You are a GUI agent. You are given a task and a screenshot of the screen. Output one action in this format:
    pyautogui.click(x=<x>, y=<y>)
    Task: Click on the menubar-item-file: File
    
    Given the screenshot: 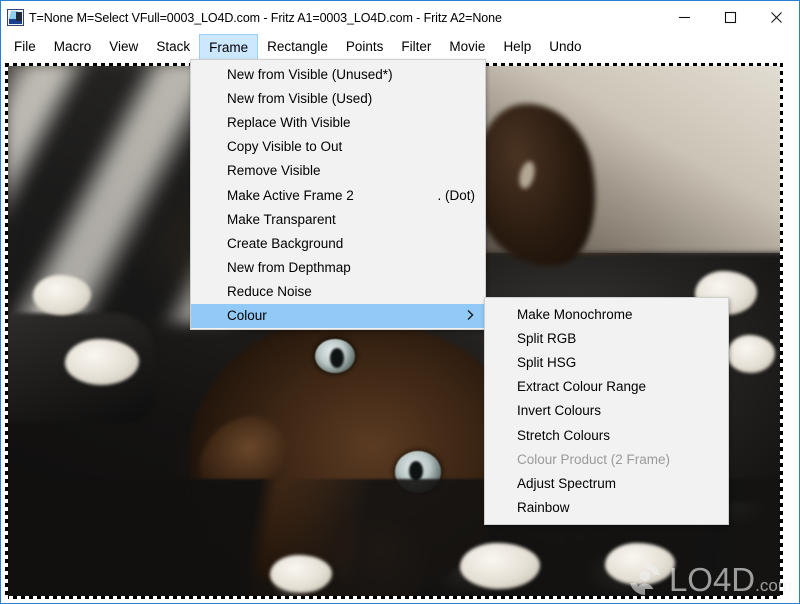 What is the action you would take?
    pyautogui.click(x=25, y=46)
    